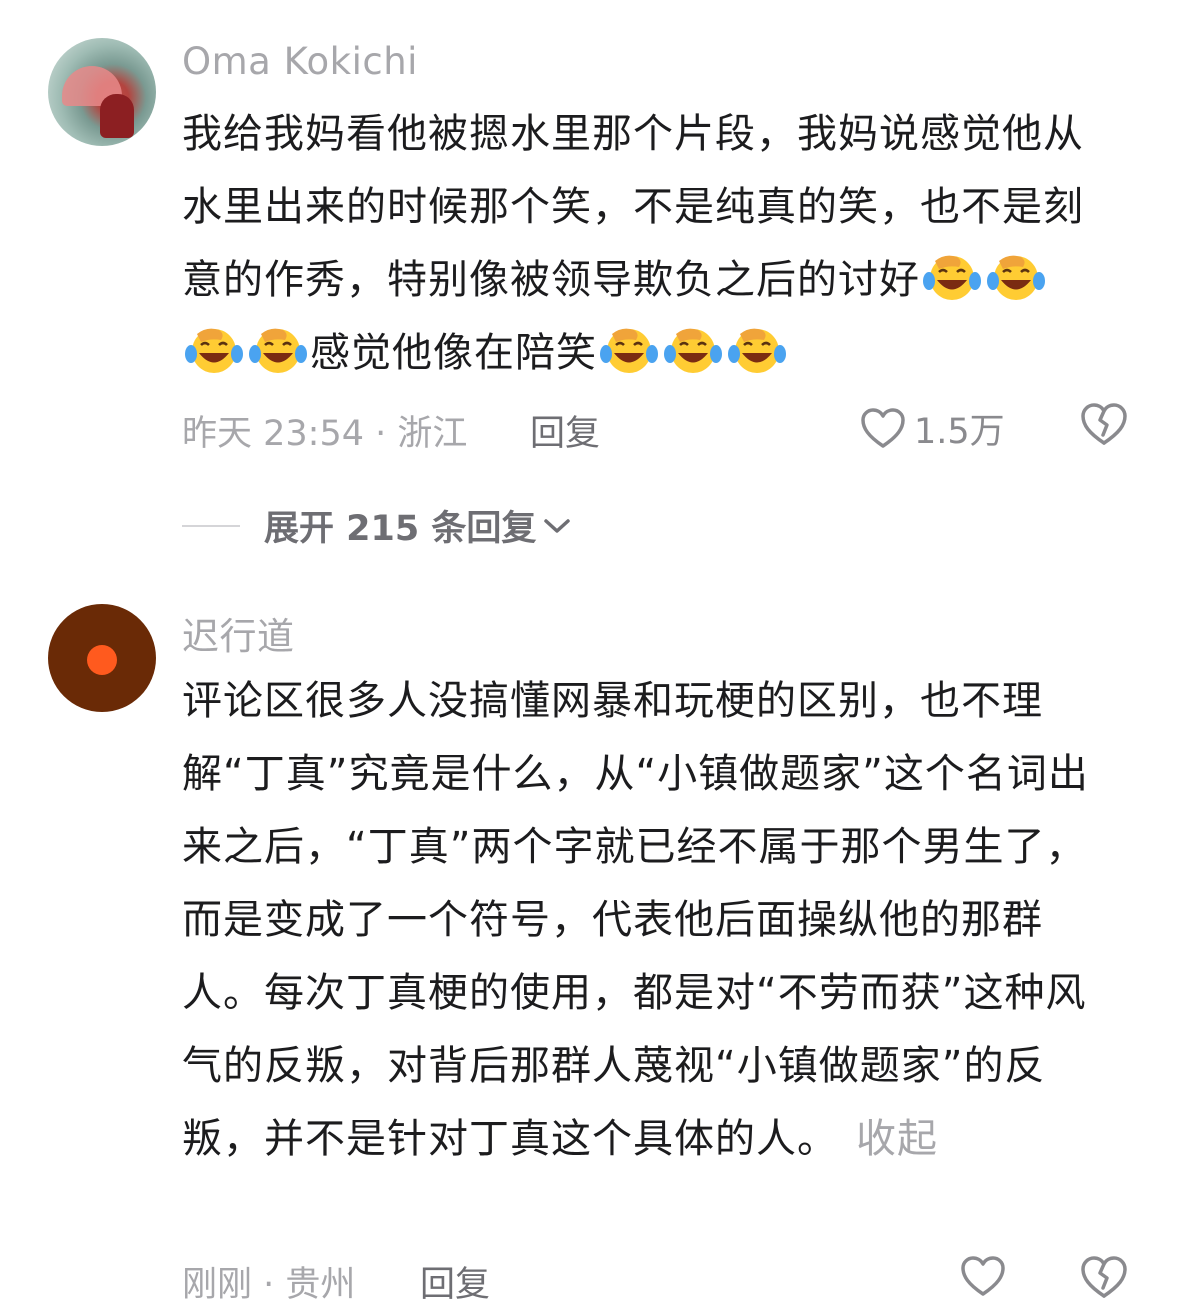  What do you see at coordinates (400, 529) in the screenshot?
I see `expand-replies-label: 展开 215 条回复` at bounding box center [400, 529].